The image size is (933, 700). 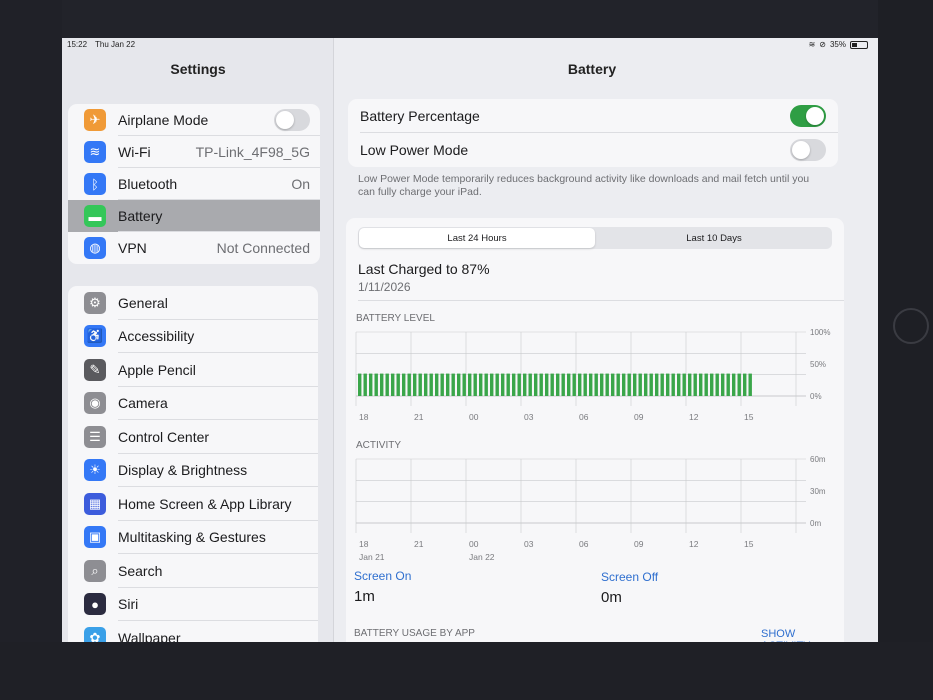 What do you see at coordinates (194, 184) in the screenshot?
I see `sidebar-item-bluetooth: ᛒ Bluetooth On` at bounding box center [194, 184].